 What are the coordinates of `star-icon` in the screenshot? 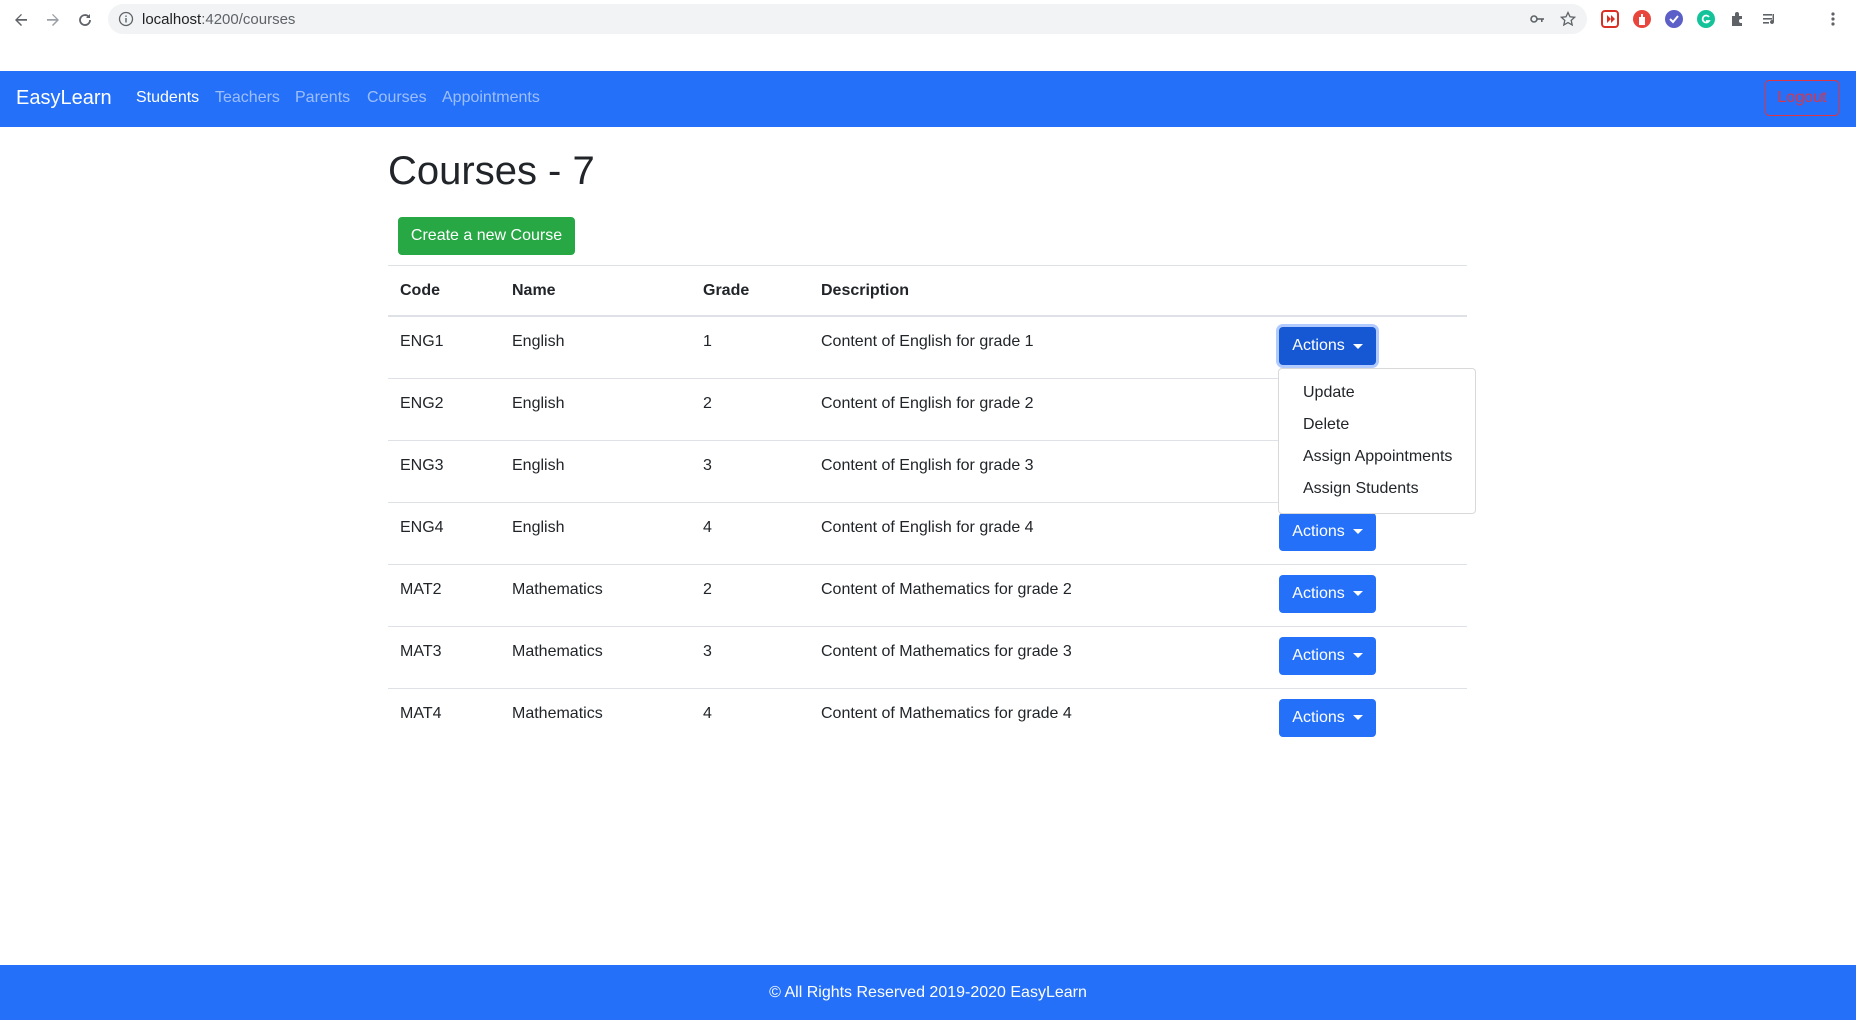 It's located at (1568, 18).